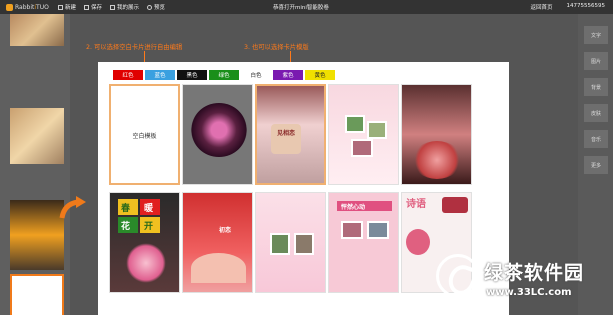 The image size is (613, 315). What do you see at coordinates (596, 35) in the screenshot?
I see `text-tool-button: 文字` at bounding box center [596, 35].